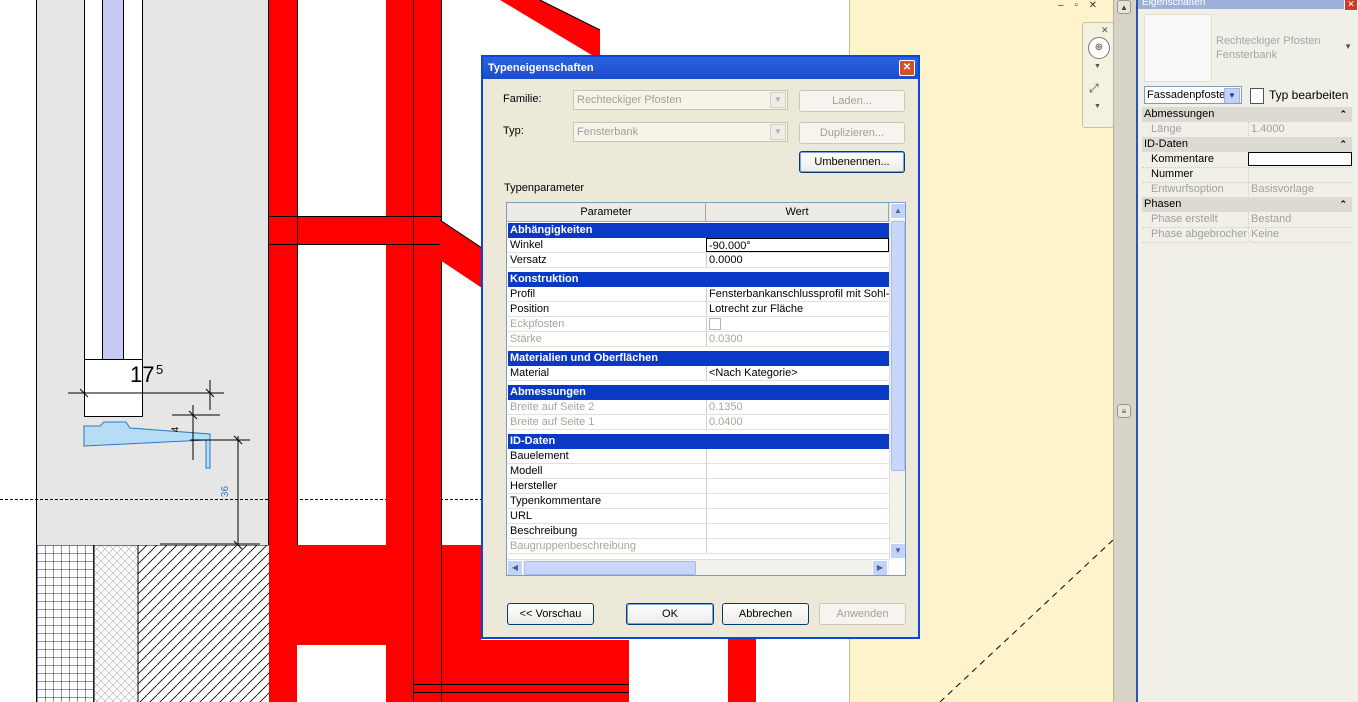  I want to click on edit-type-icon, so click(1257, 95).